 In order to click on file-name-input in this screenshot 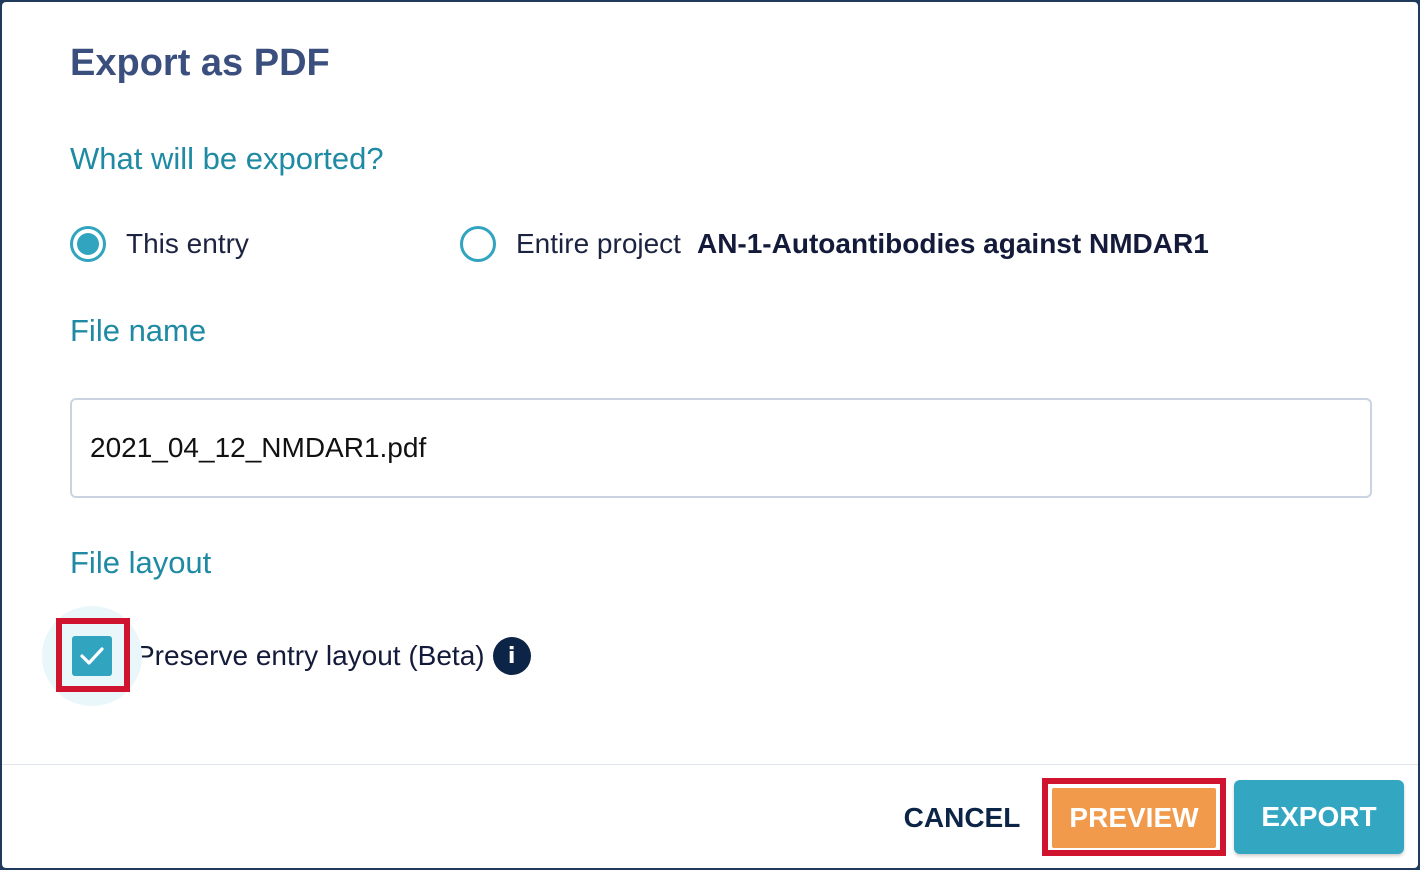, I will do `click(721, 448)`.